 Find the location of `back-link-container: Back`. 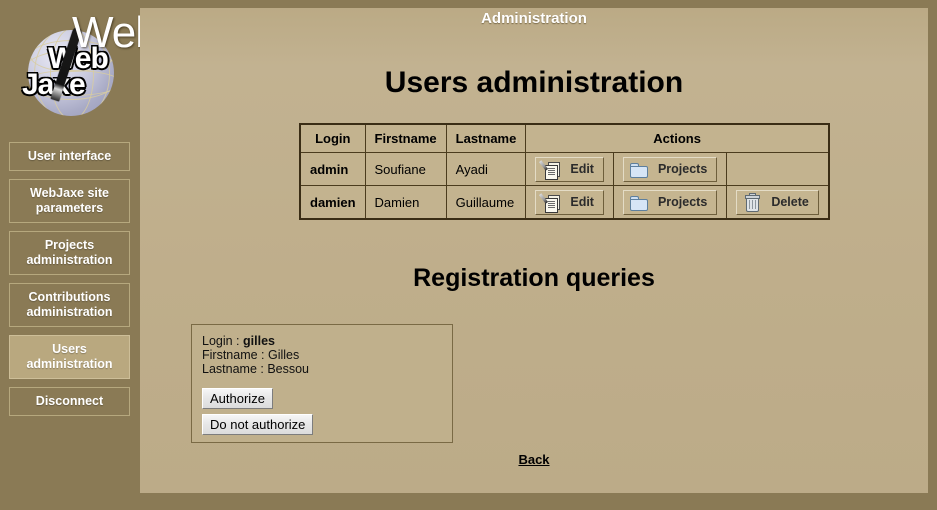

back-link-container: Back is located at coordinates (534, 460).